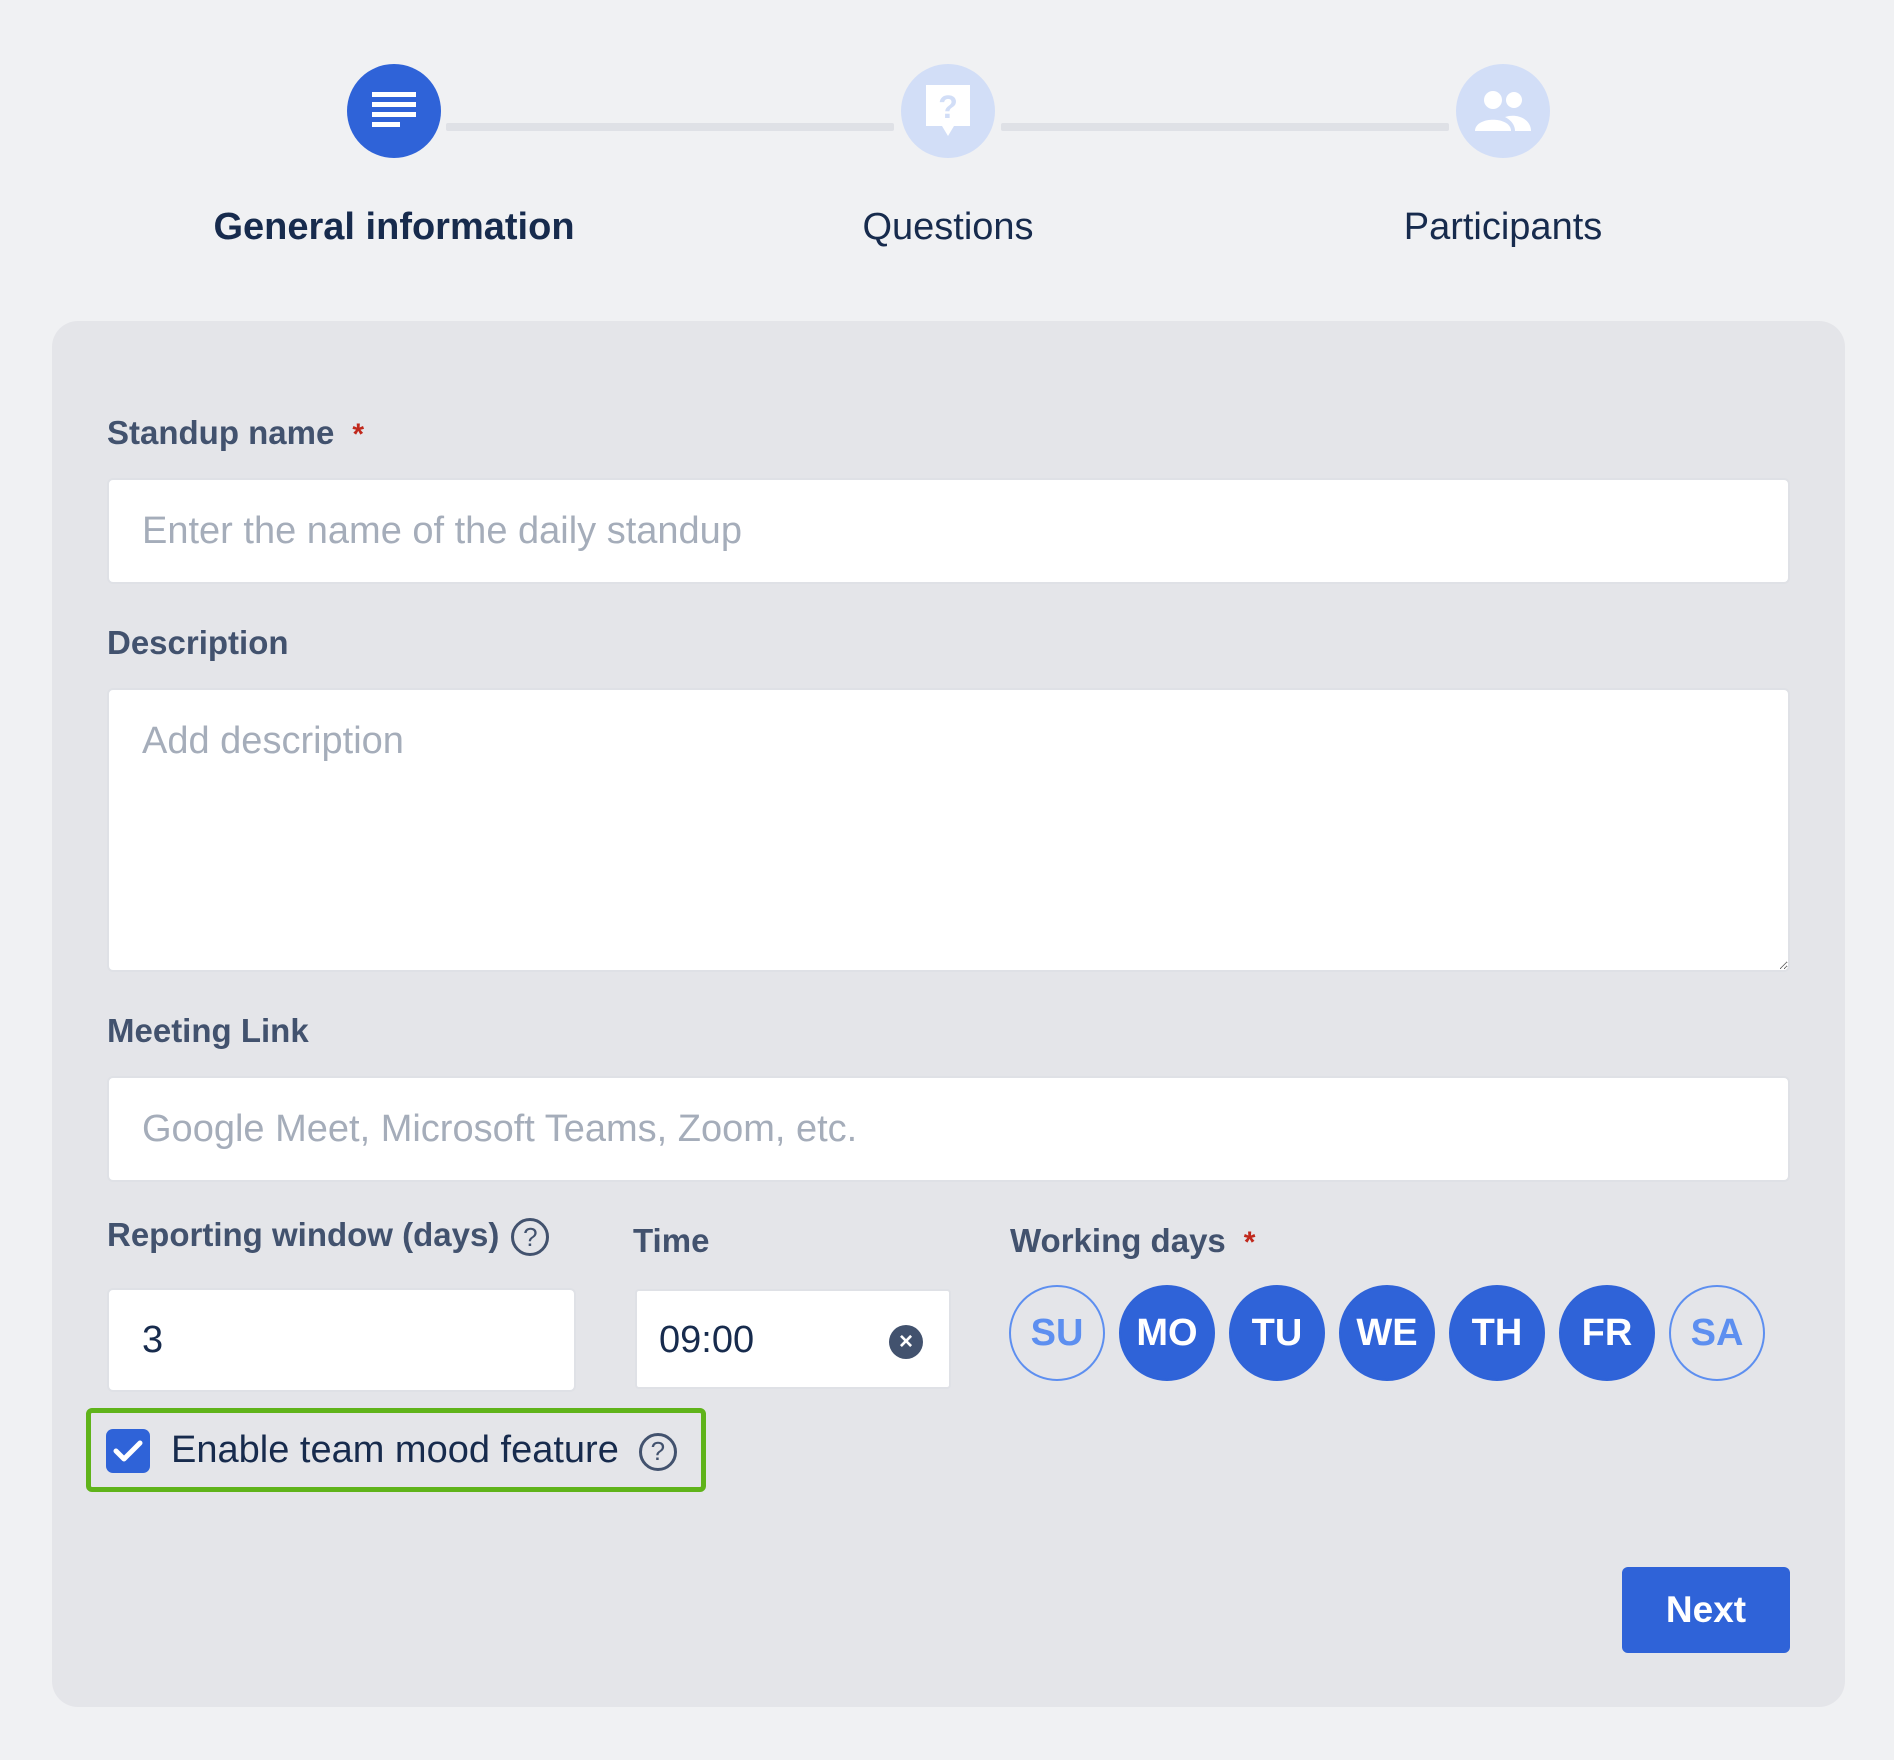 This screenshot has width=1894, height=1760. I want to click on time-picker: 09:00 ×, so click(793, 1339).